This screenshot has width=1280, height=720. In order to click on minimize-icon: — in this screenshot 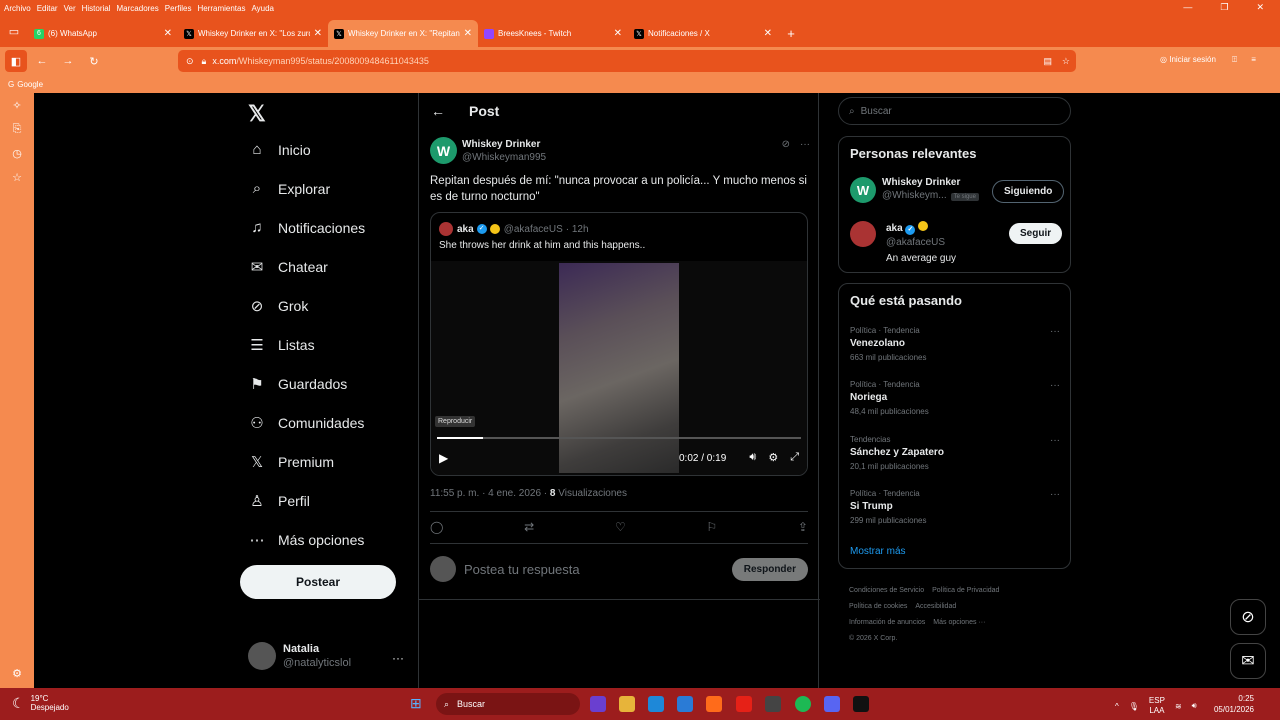, I will do `click(1187, 7)`.